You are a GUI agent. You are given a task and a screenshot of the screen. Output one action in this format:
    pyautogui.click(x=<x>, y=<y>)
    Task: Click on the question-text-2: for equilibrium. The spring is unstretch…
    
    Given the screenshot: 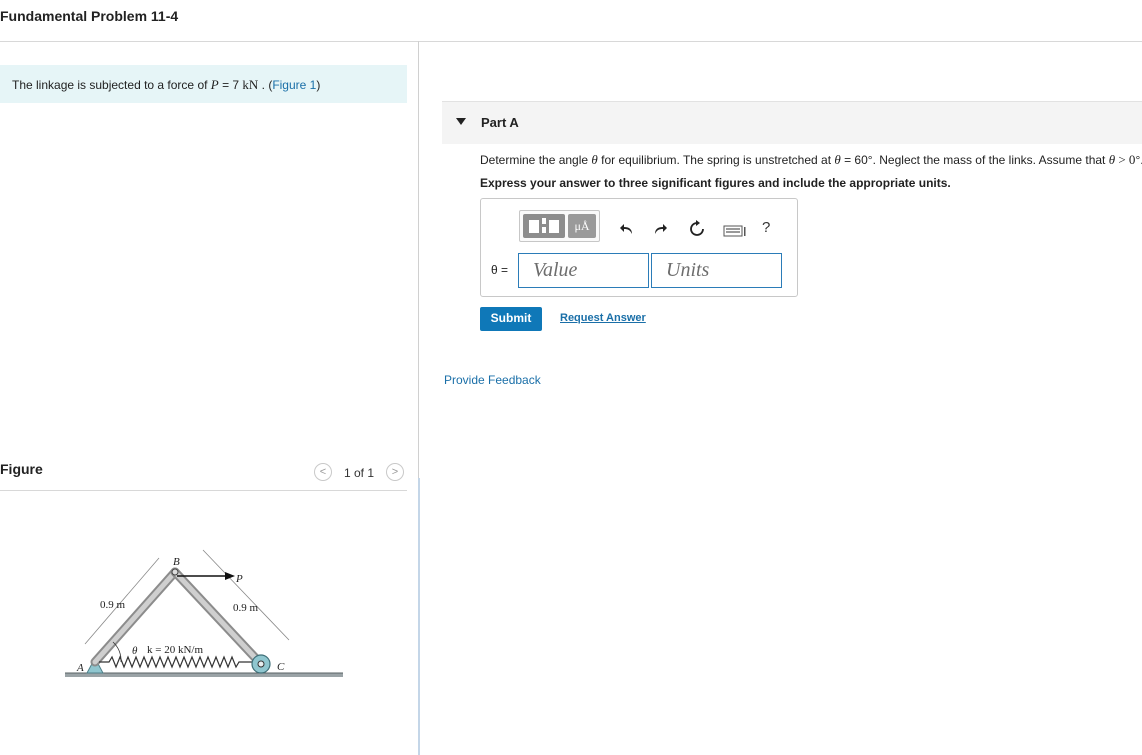 What is the action you would take?
    pyautogui.click(x=716, y=160)
    